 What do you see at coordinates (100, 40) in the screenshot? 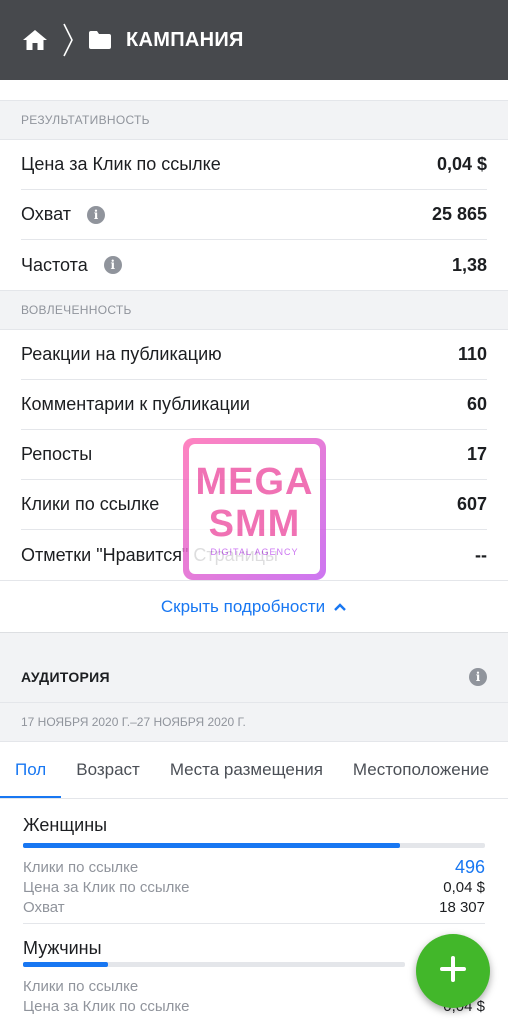
I see `folder-icon` at bounding box center [100, 40].